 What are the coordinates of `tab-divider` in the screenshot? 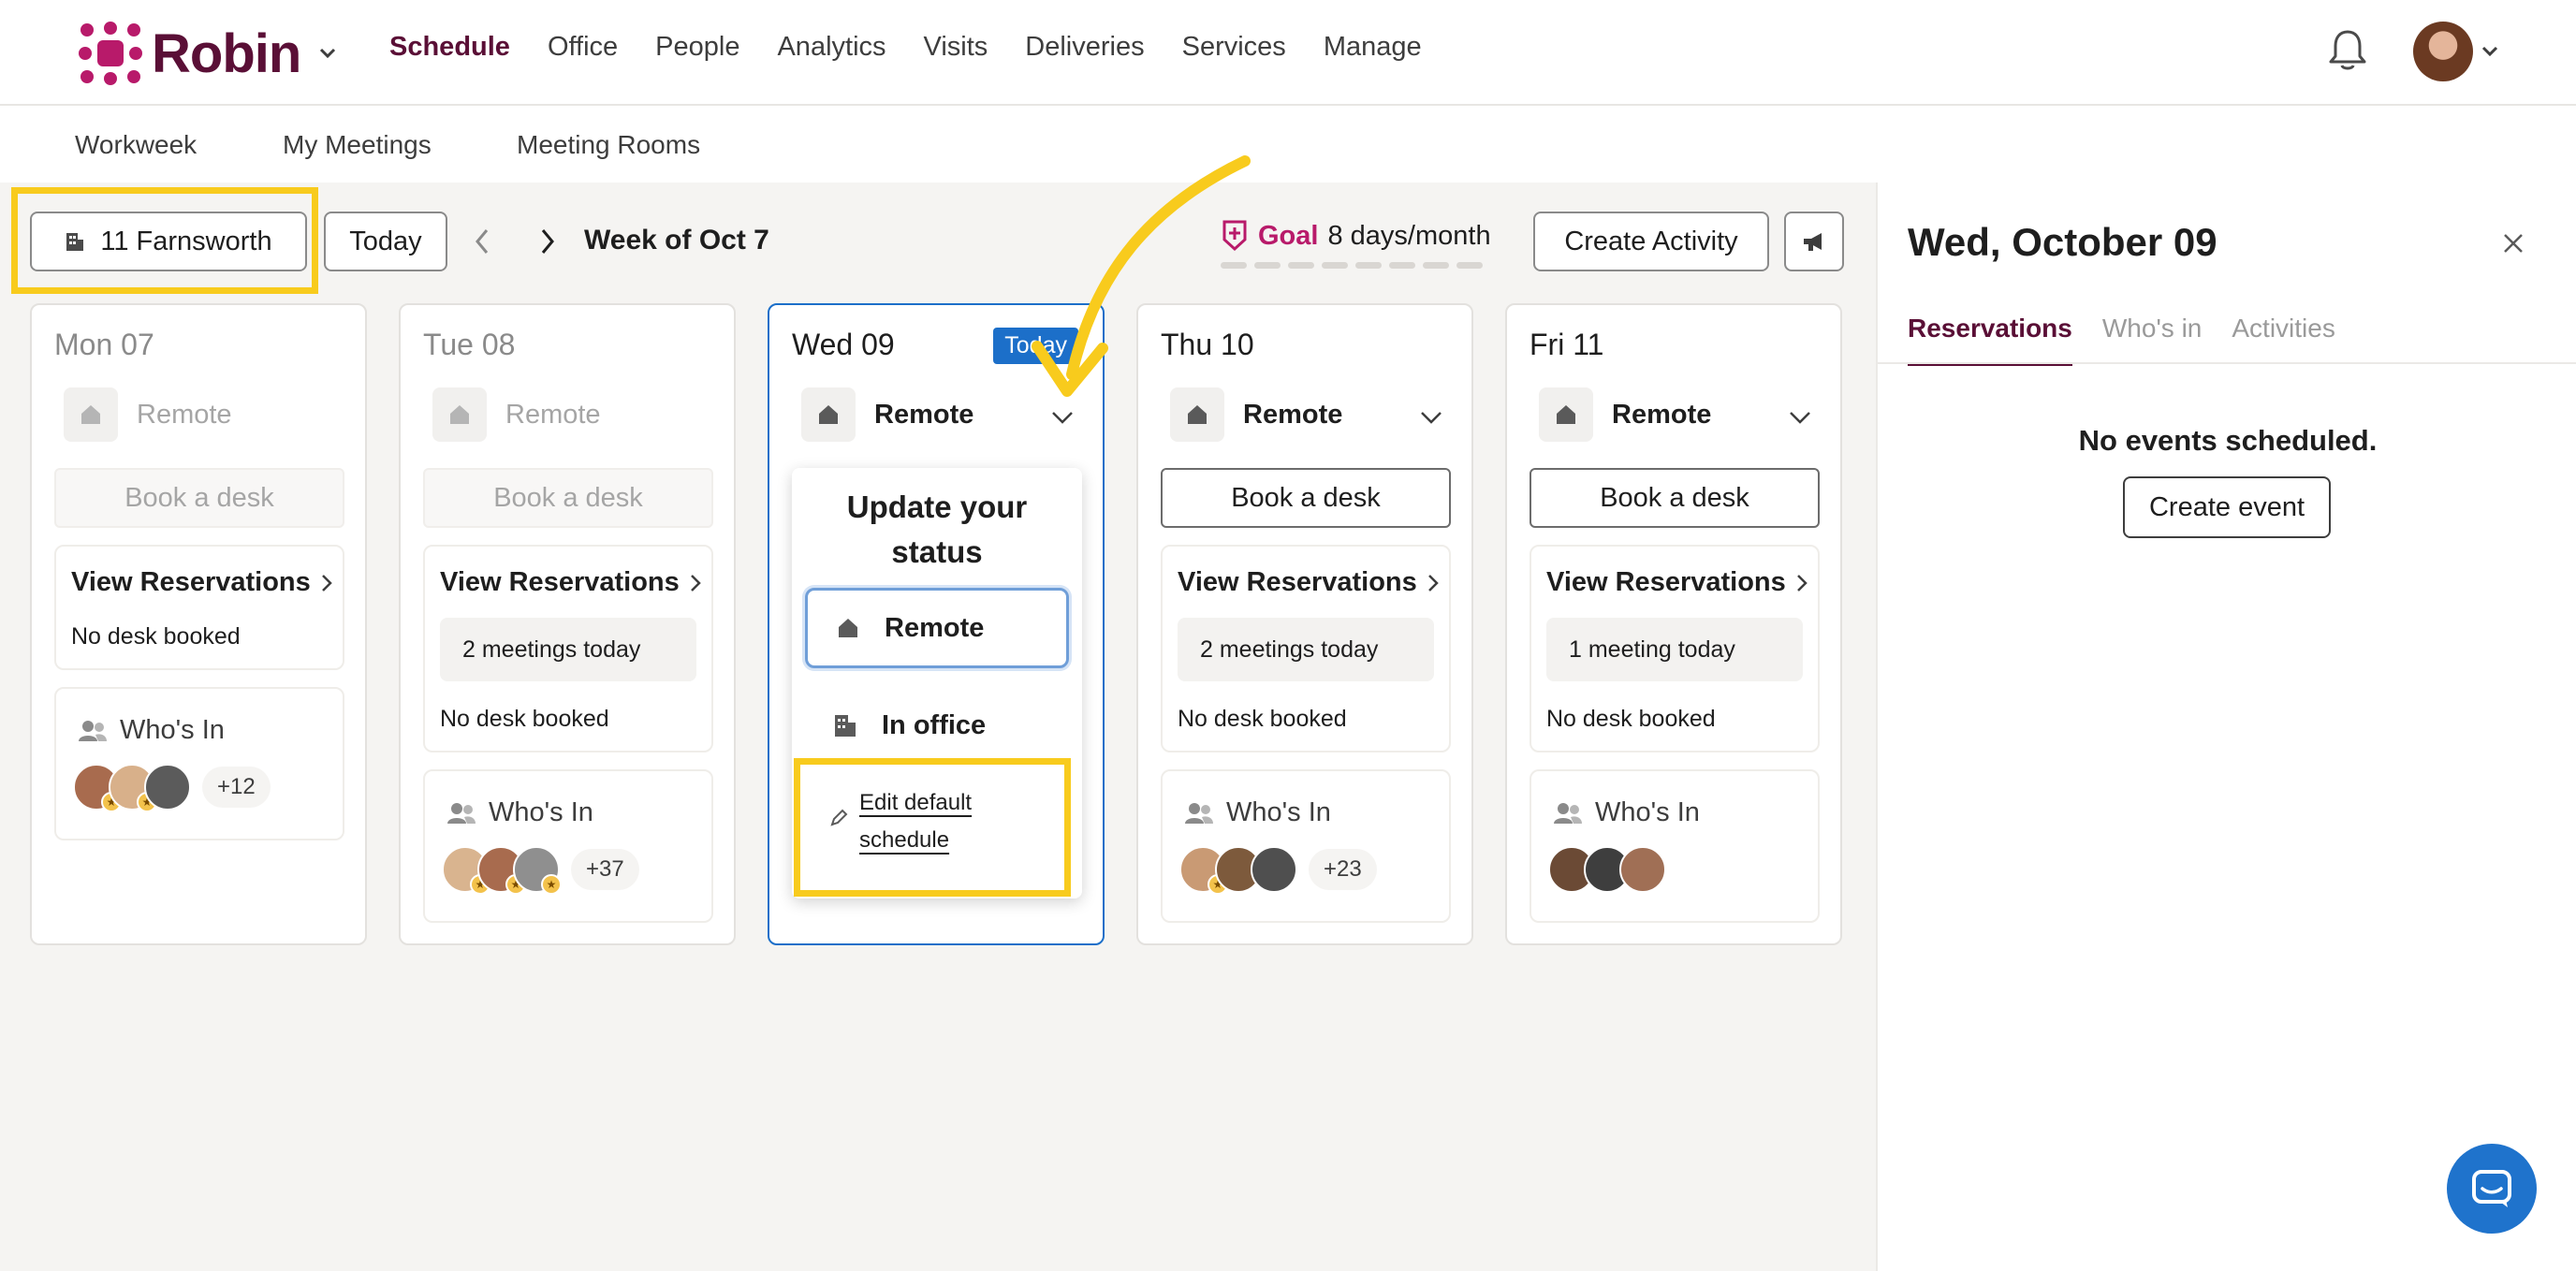 It's located at (2227, 363).